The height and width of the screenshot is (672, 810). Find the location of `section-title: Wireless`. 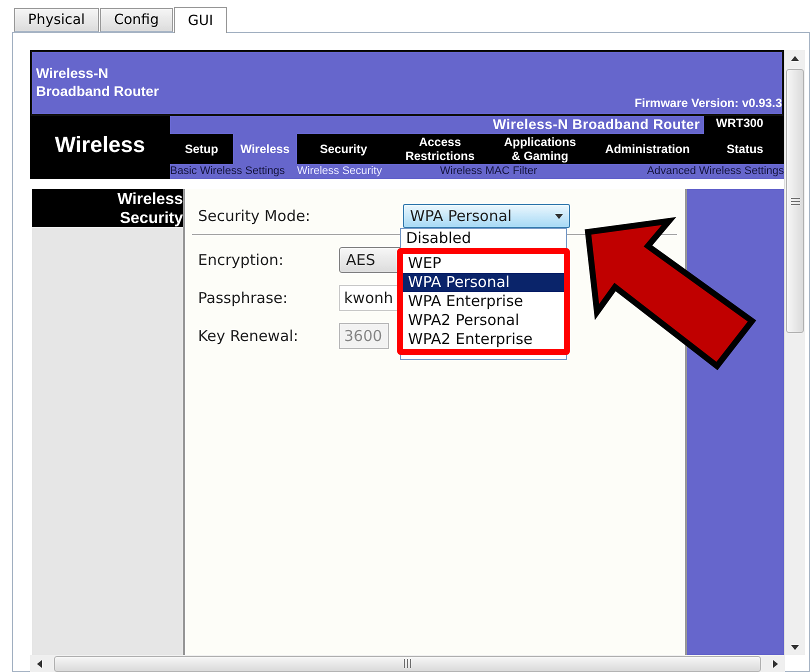

section-title: Wireless is located at coordinates (100, 147).